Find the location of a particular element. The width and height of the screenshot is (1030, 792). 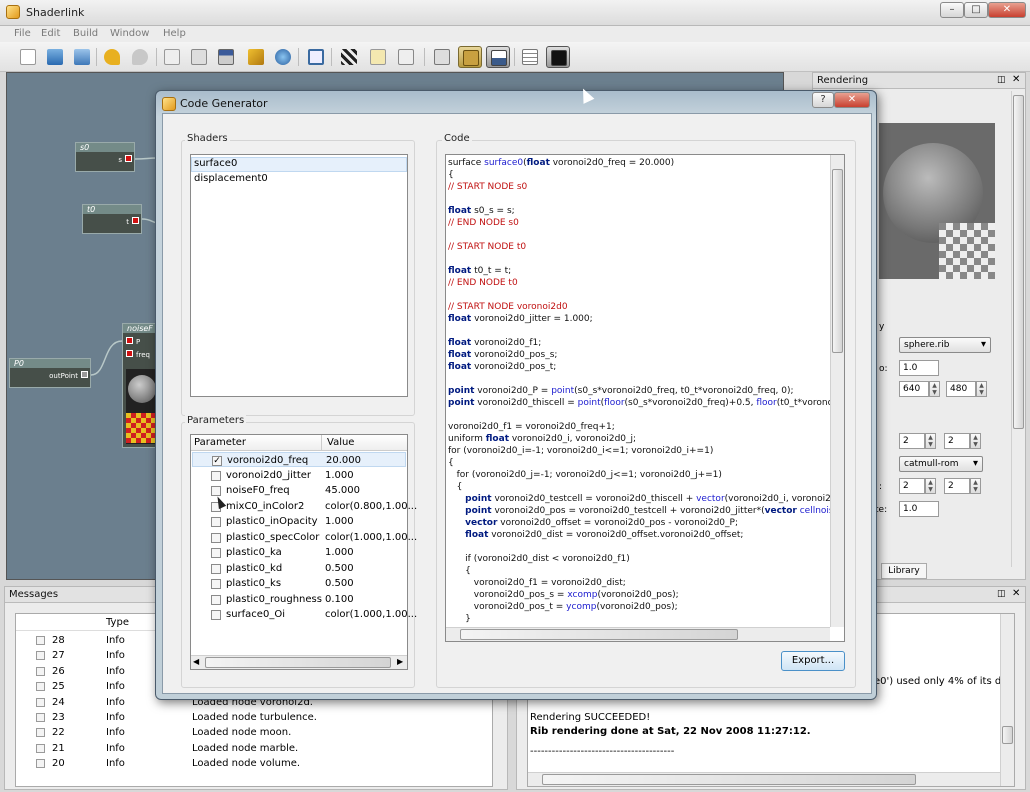

filter-x-field: 2 is located at coordinates (912, 486).